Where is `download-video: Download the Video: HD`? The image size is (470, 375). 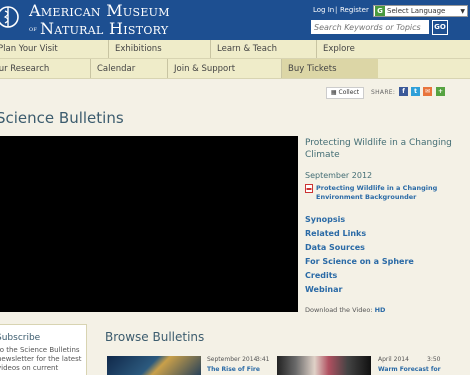 download-video: Download the Video: HD is located at coordinates (345, 310).